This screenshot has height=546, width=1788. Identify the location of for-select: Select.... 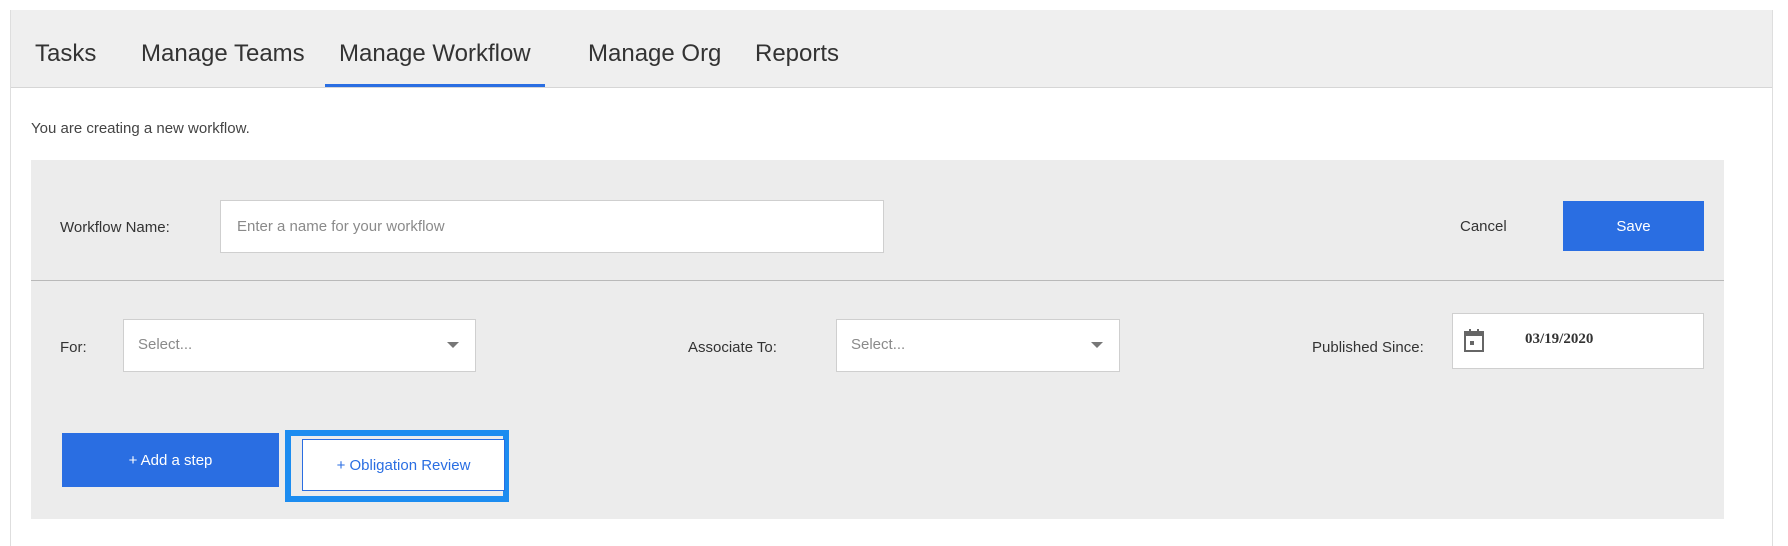
(299, 345).